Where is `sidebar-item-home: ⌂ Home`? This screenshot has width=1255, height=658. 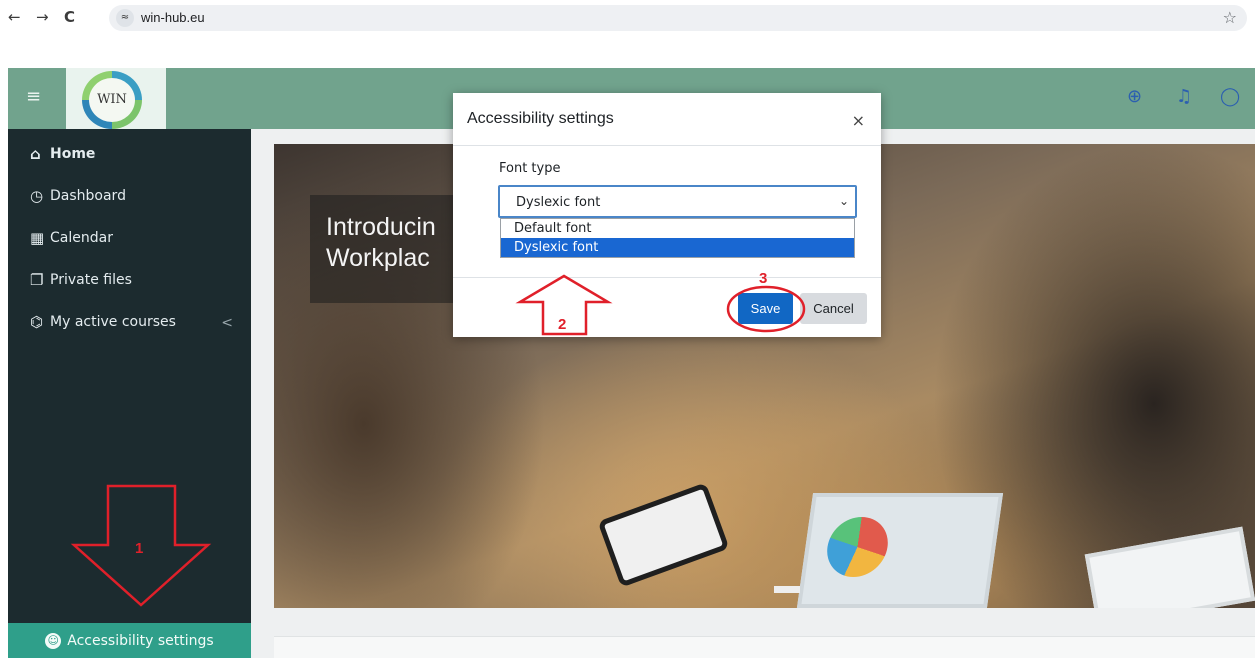
sidebar-item-home: ⌂ Home is located at coordinates (62, 154).